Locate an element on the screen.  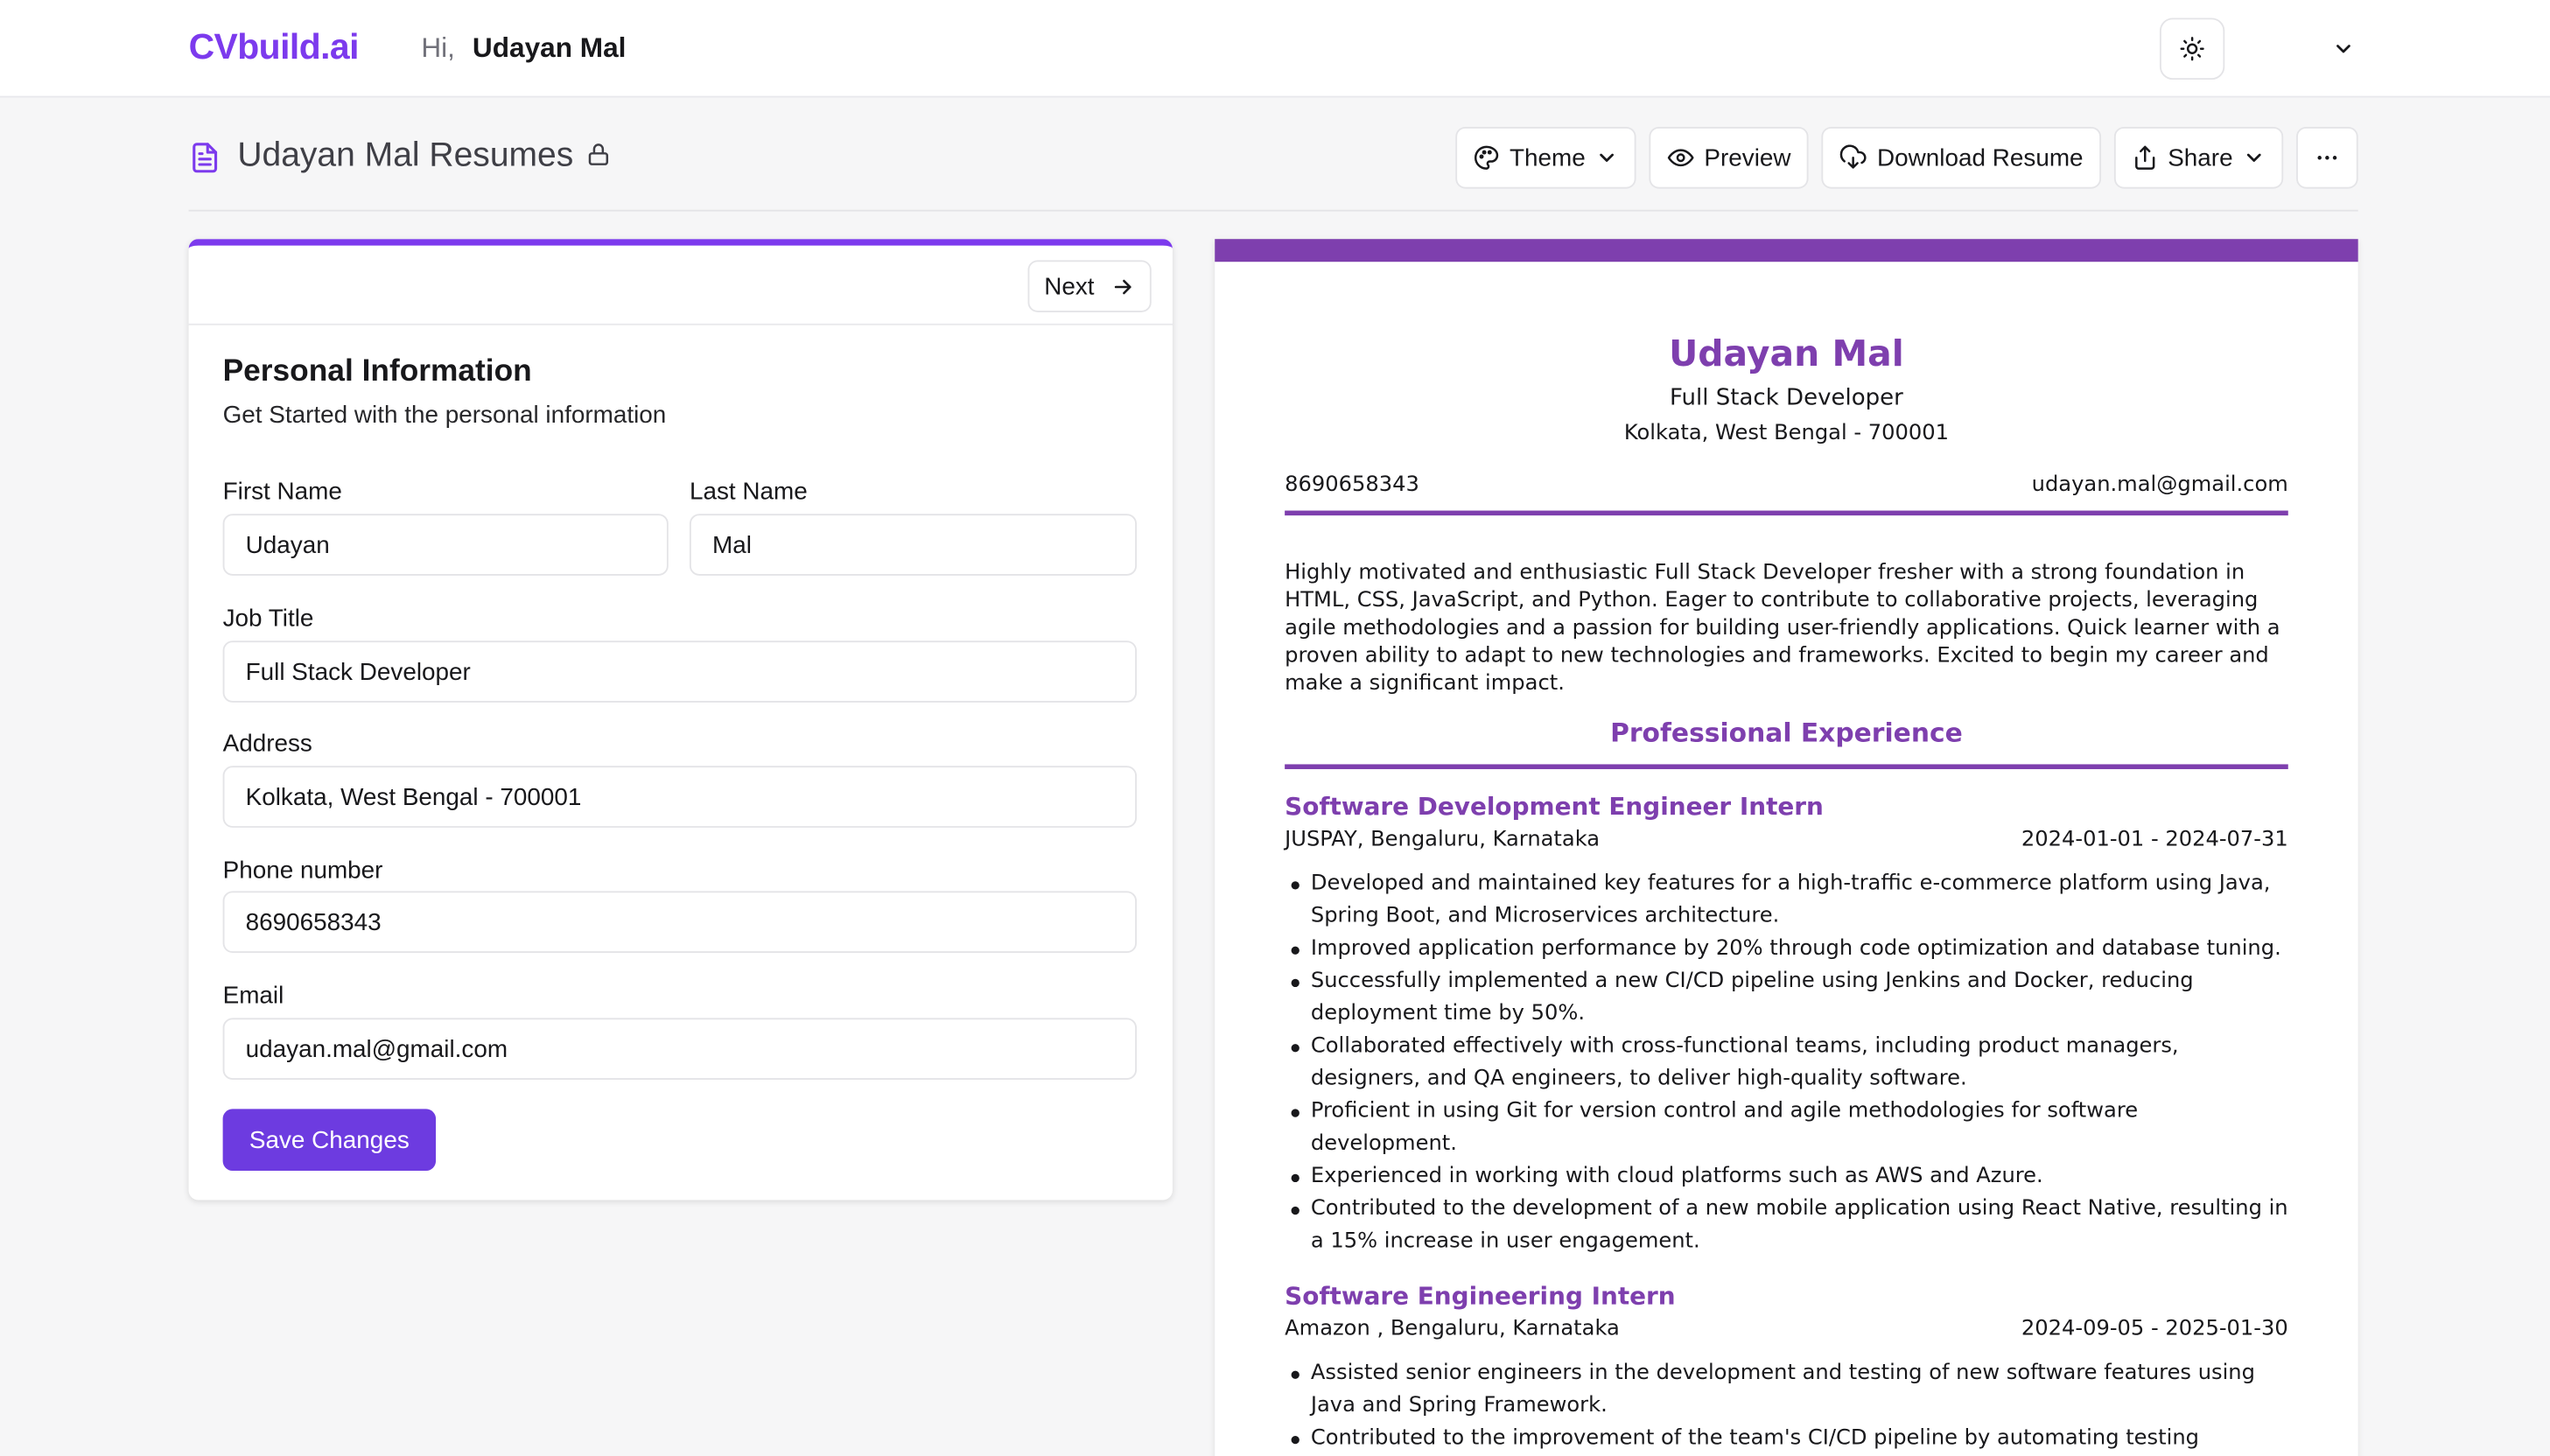
preview-button: Preview is located at coordinates (1729, 157).